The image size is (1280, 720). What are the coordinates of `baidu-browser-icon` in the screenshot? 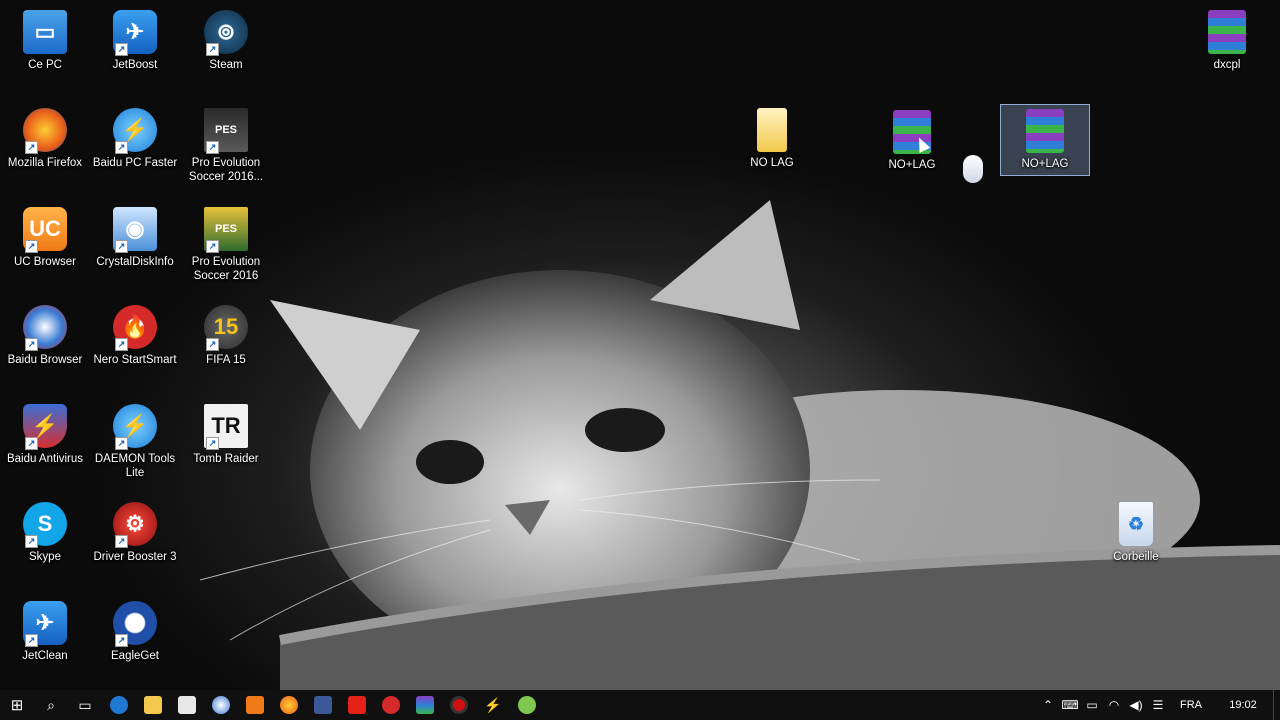 It's located at (221, 705).